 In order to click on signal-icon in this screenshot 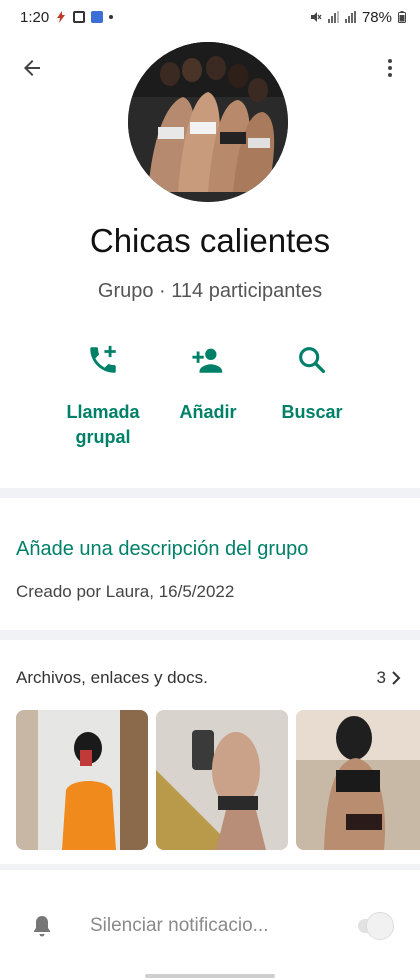, I will do `click(333, 17)`.